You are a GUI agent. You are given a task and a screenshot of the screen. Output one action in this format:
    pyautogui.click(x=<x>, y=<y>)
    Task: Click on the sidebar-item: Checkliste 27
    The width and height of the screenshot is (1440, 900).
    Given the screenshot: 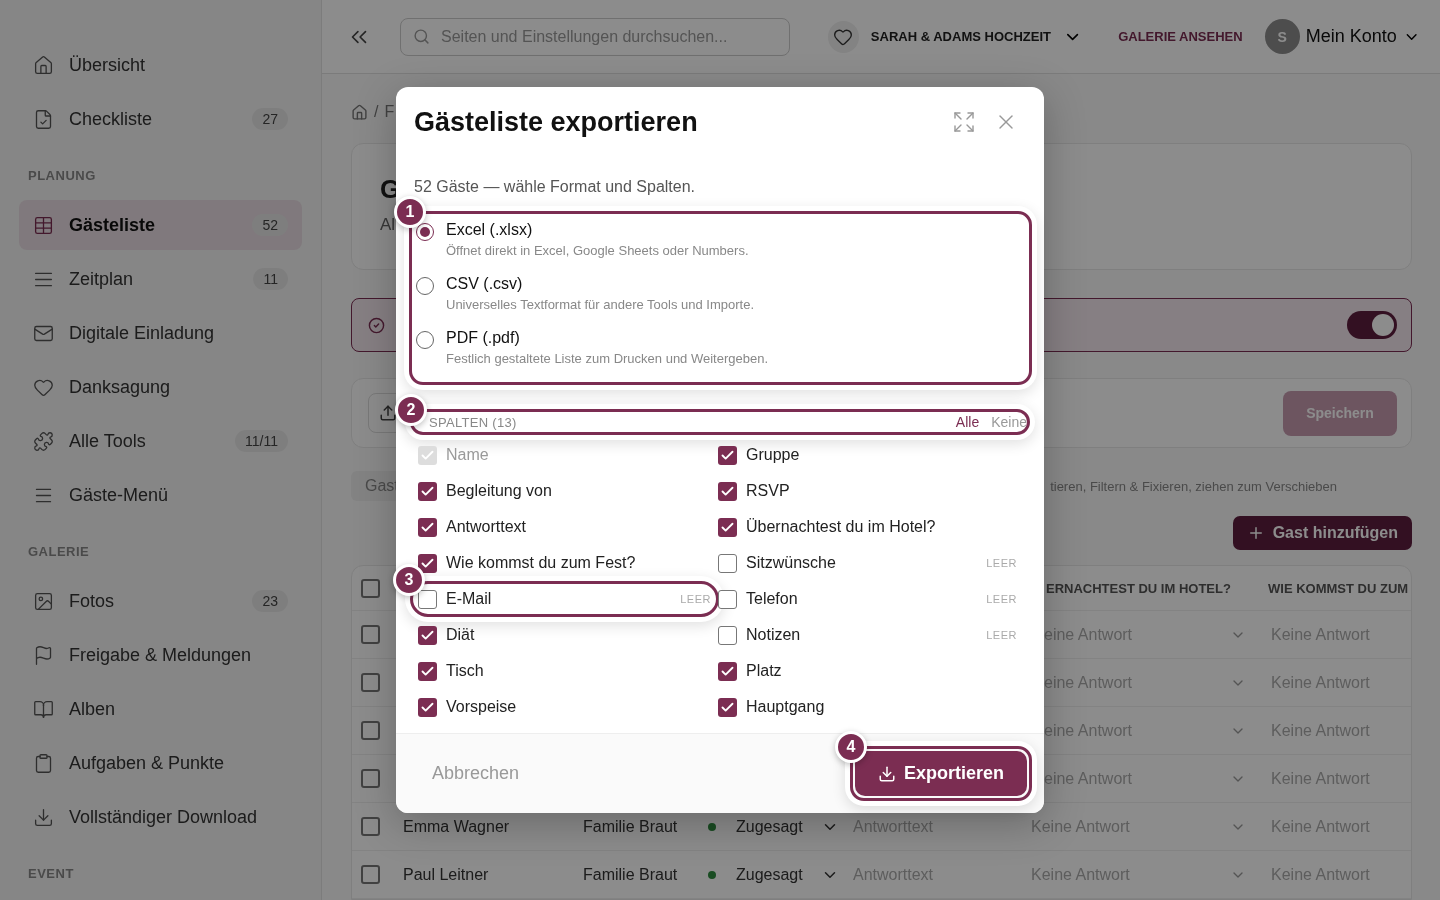 What is the action you would take?
    pyautogui.click(x=160, y=119)
    